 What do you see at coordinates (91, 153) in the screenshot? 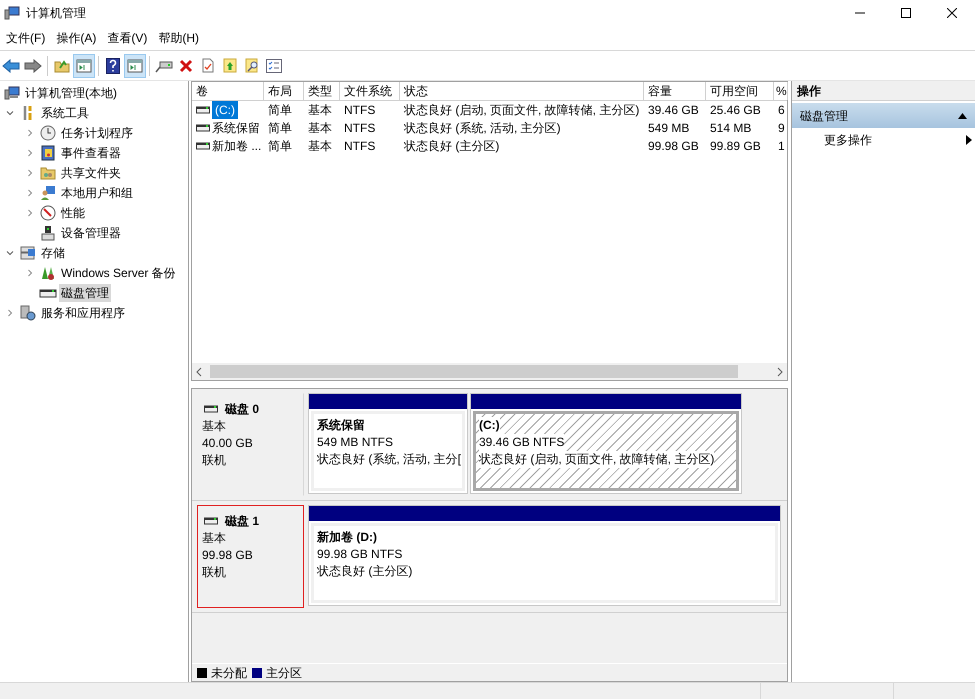
I see `tree-item: 事件查看器` at bounding box center [91, 153].